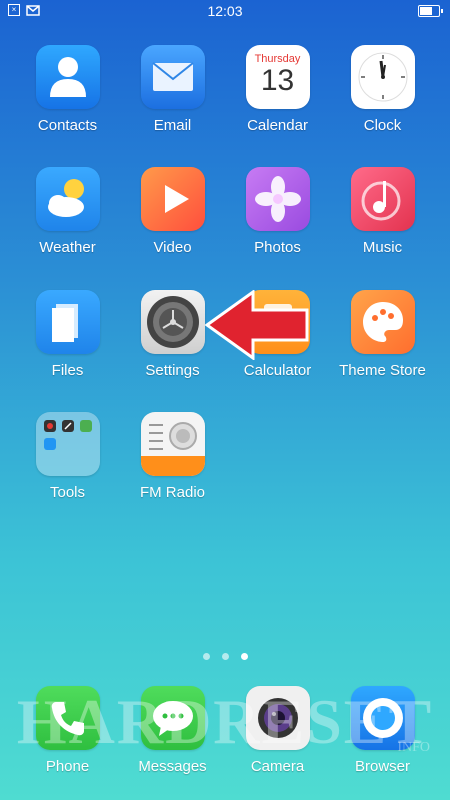 Image resolution: width=450 pixels, height=800 pixels. Describe the element at coordinates (172, 370) in the screenshot. I see `app-label: Settings` at that location.